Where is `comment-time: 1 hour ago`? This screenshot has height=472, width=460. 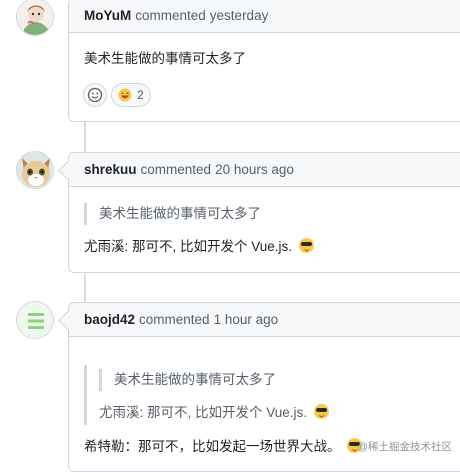 comment-time: 1 hour ago is located at coordinates (246, 319).